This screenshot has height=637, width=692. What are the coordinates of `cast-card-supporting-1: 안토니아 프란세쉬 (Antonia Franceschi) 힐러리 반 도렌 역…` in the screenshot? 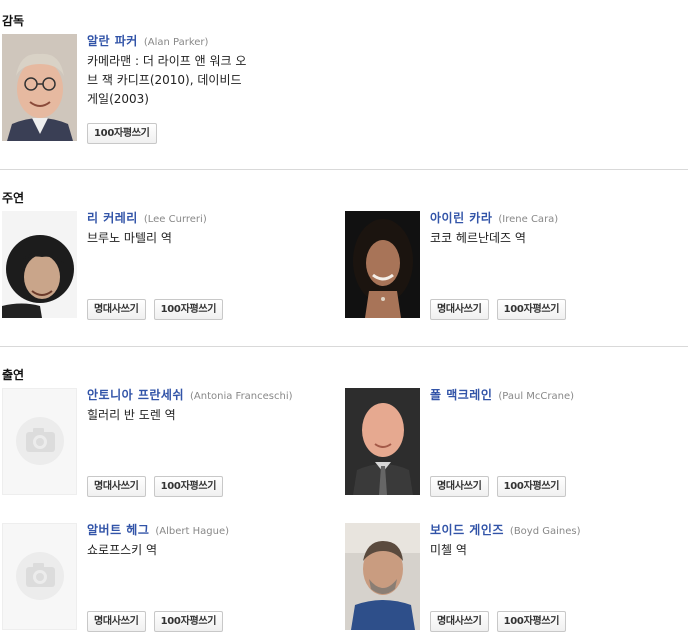 It's located at (172, 443).